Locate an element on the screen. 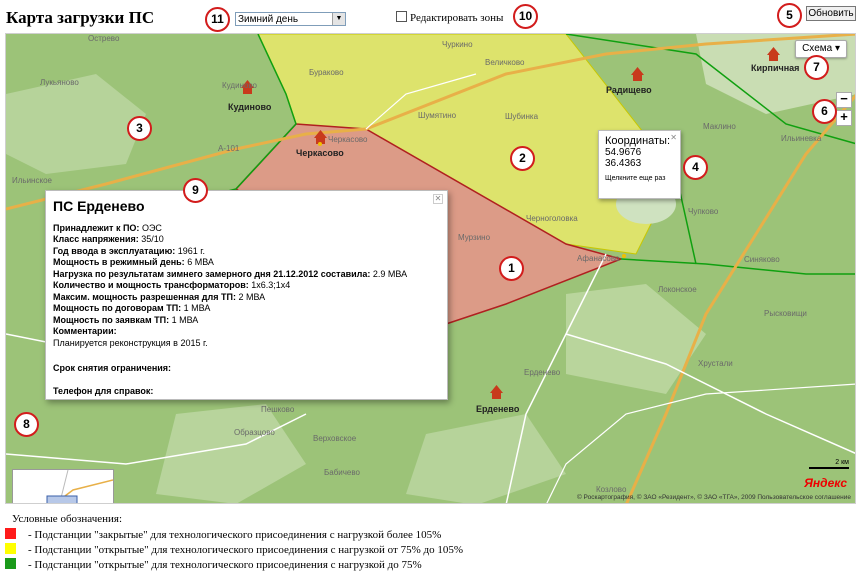  place-label: Верховское is located at coordinates (335, 438).